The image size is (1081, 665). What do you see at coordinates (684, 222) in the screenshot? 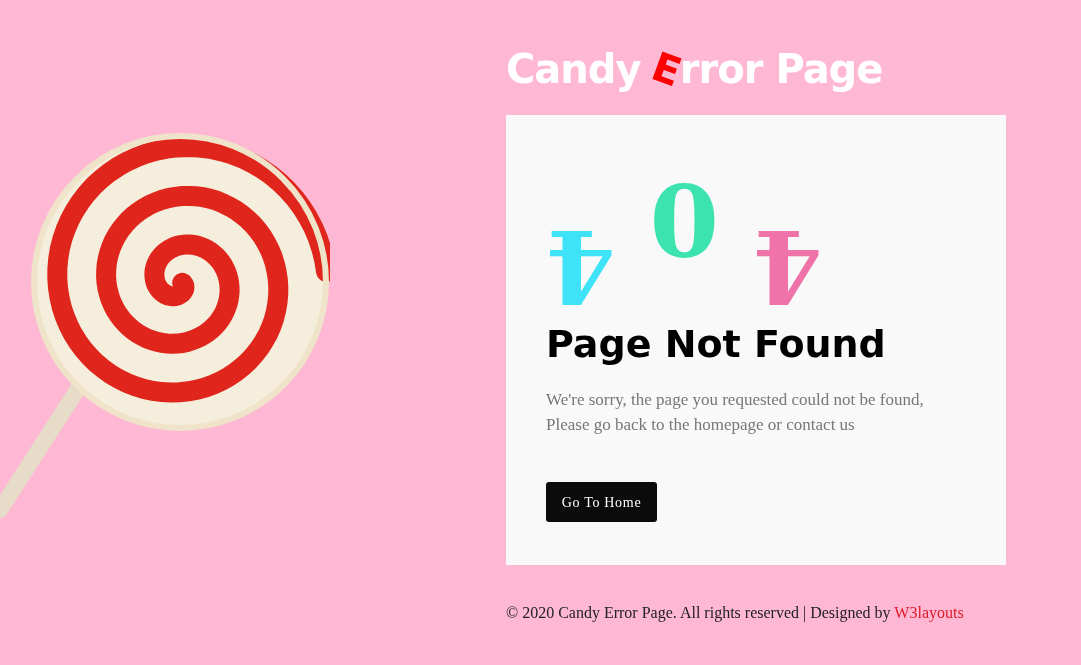
I see `error-digit: 0` at bounding box center [684, 222].